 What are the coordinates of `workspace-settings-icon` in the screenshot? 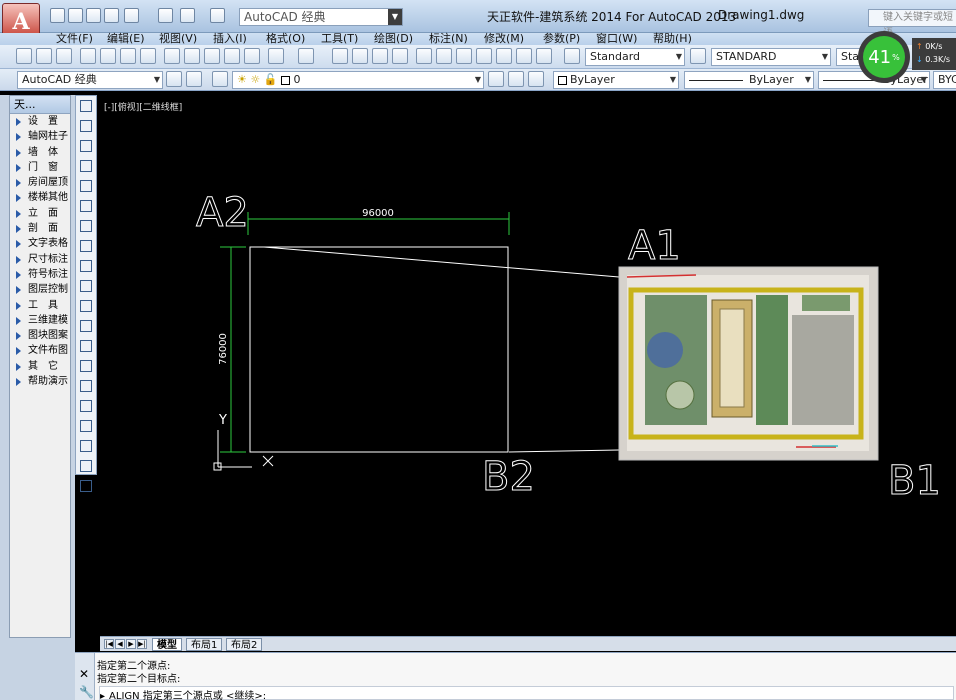 It's located at (174, 79).